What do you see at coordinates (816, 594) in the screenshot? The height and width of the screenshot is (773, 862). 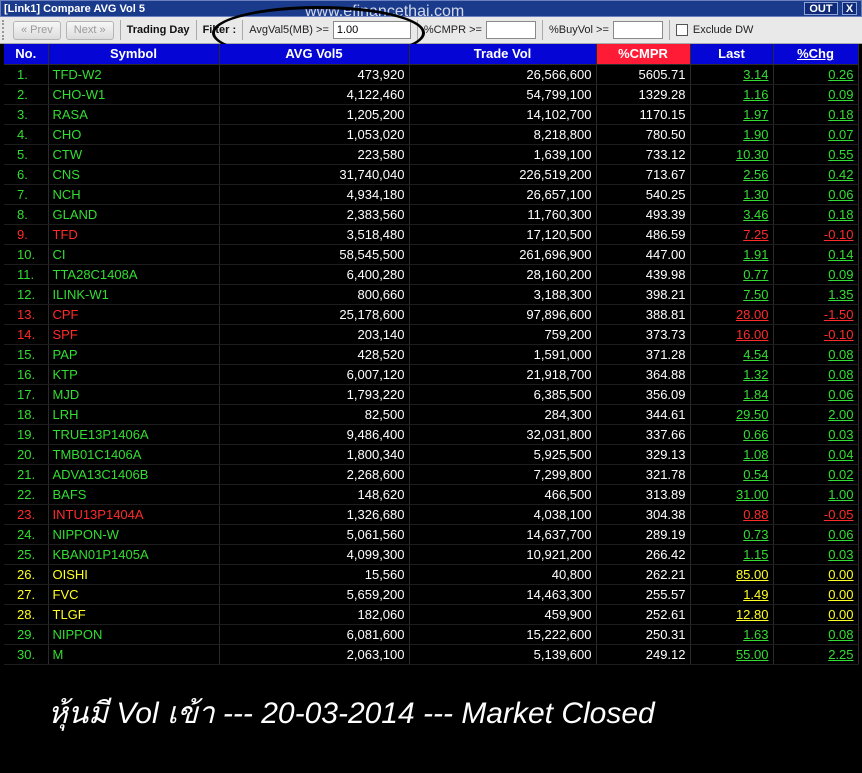 I see `row-chg: 0.00` at bounding box center [816, 594].